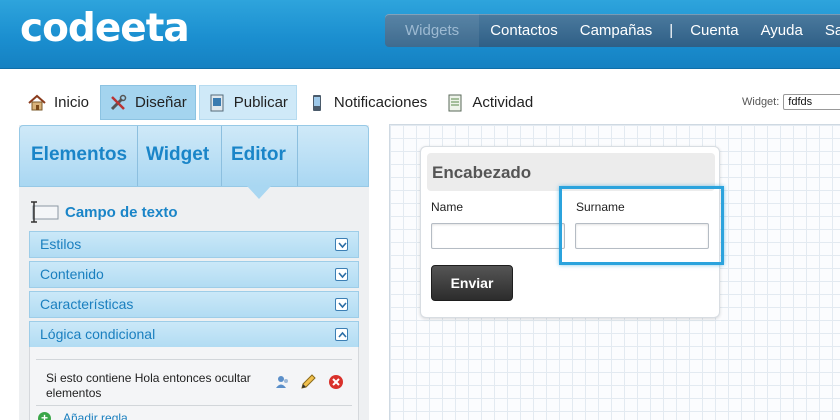 This screenshot has width=840, height=420. What do you see at coordinates (308, 382) in the screenshot?
I see `pencil-icon` at bounding box center [308, 382].